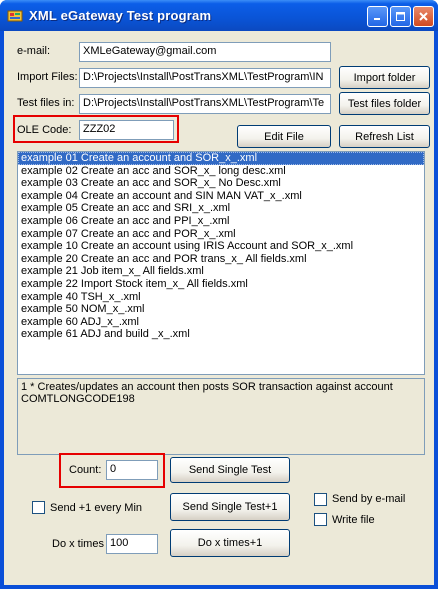  I want to click on maximize-icon, so click(400, 16).